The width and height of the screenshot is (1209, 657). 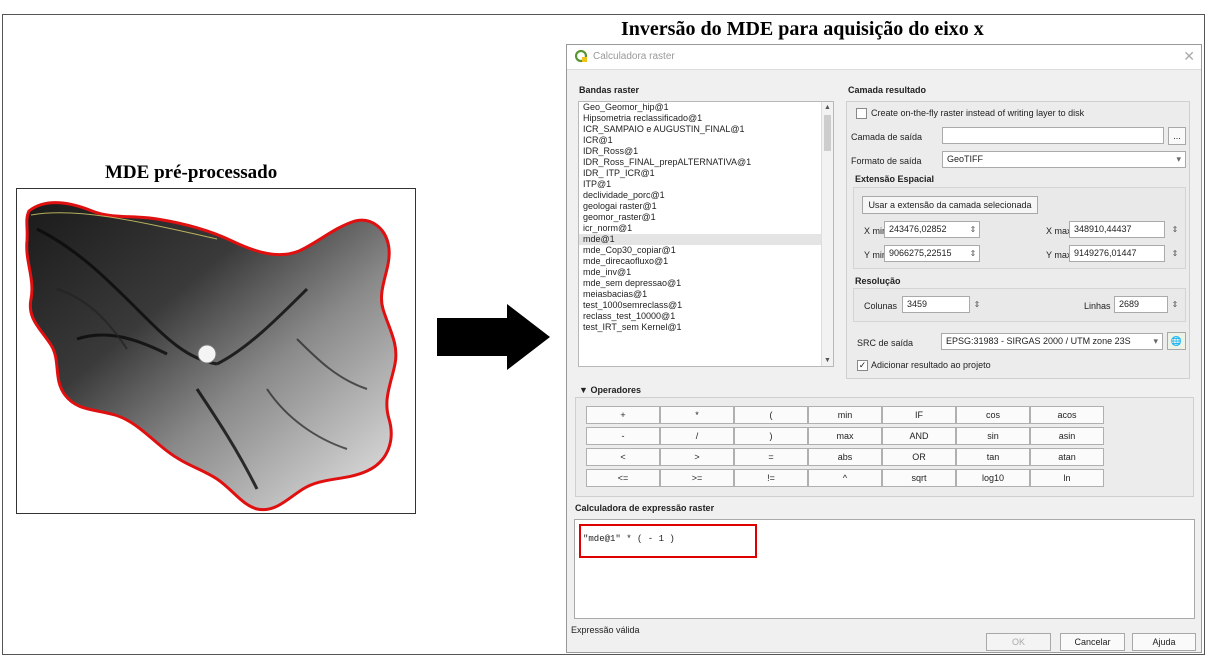 I want to click on operator-button: sqrt, so click(x=919, y=478).